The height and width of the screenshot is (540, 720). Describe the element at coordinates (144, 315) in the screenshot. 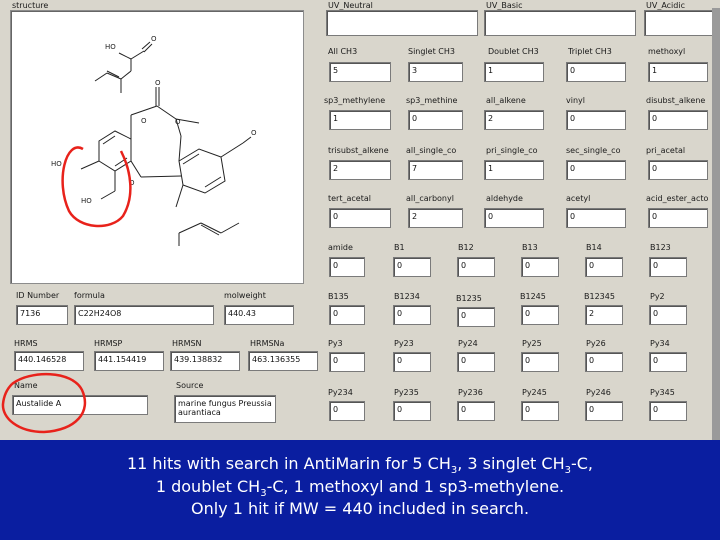

I see `formula-field: C22H24O8` at that location.